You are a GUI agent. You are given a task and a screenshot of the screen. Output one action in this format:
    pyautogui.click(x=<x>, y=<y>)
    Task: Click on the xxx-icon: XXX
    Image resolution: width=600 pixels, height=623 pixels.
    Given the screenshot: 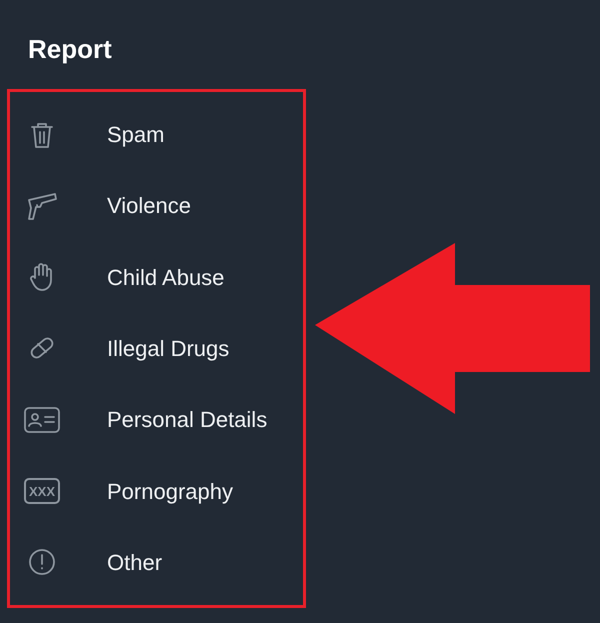 What is the action you would take?
    pyautogui.click(x=42, y=491)
    